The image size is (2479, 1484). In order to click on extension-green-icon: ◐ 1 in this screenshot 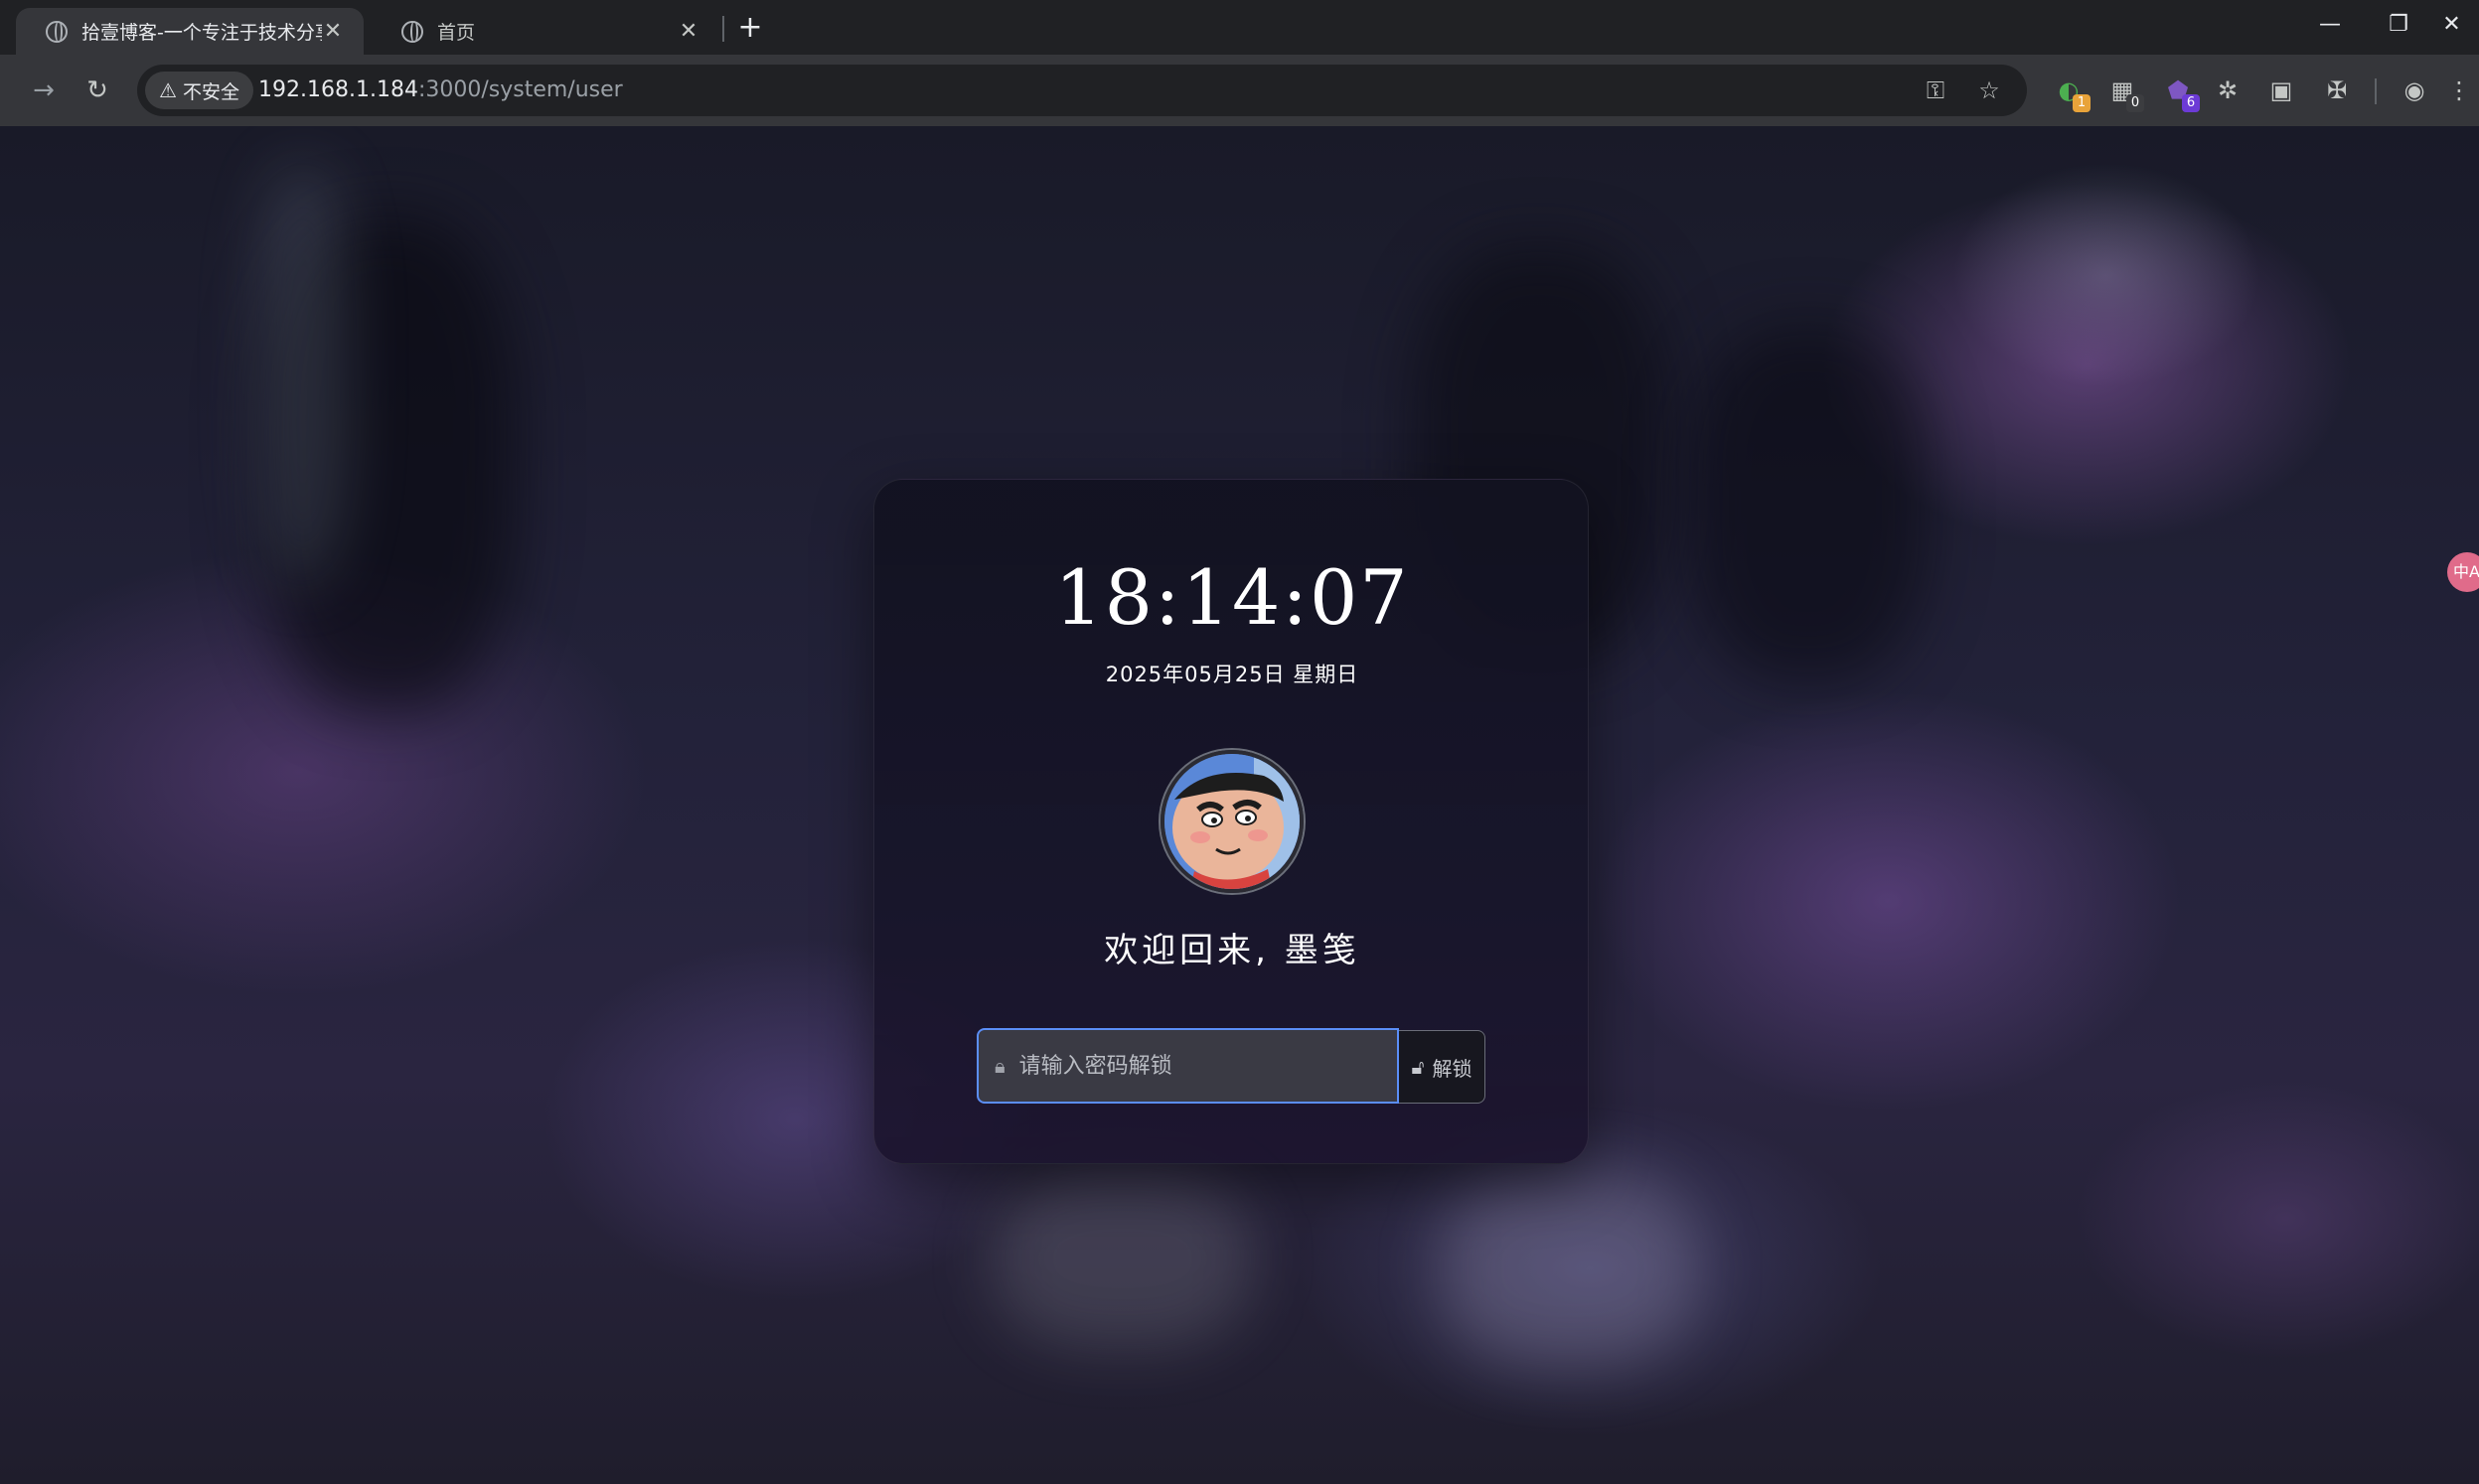, I will do `click(2070, 91)`.